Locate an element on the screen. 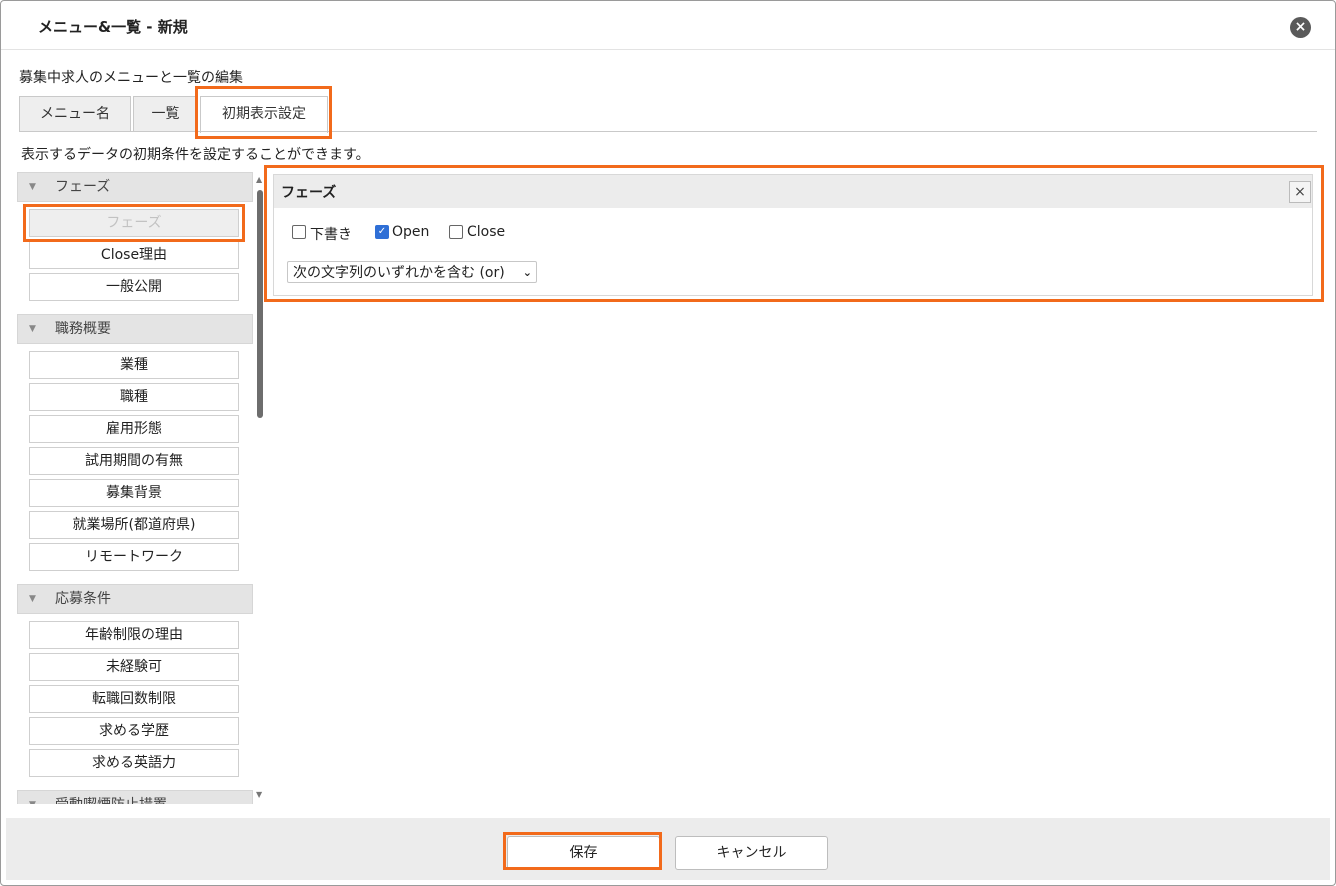 The width and height of the screenshot is (1336, 886). group-label: 応募条件 is located at coordinates (83, 599).